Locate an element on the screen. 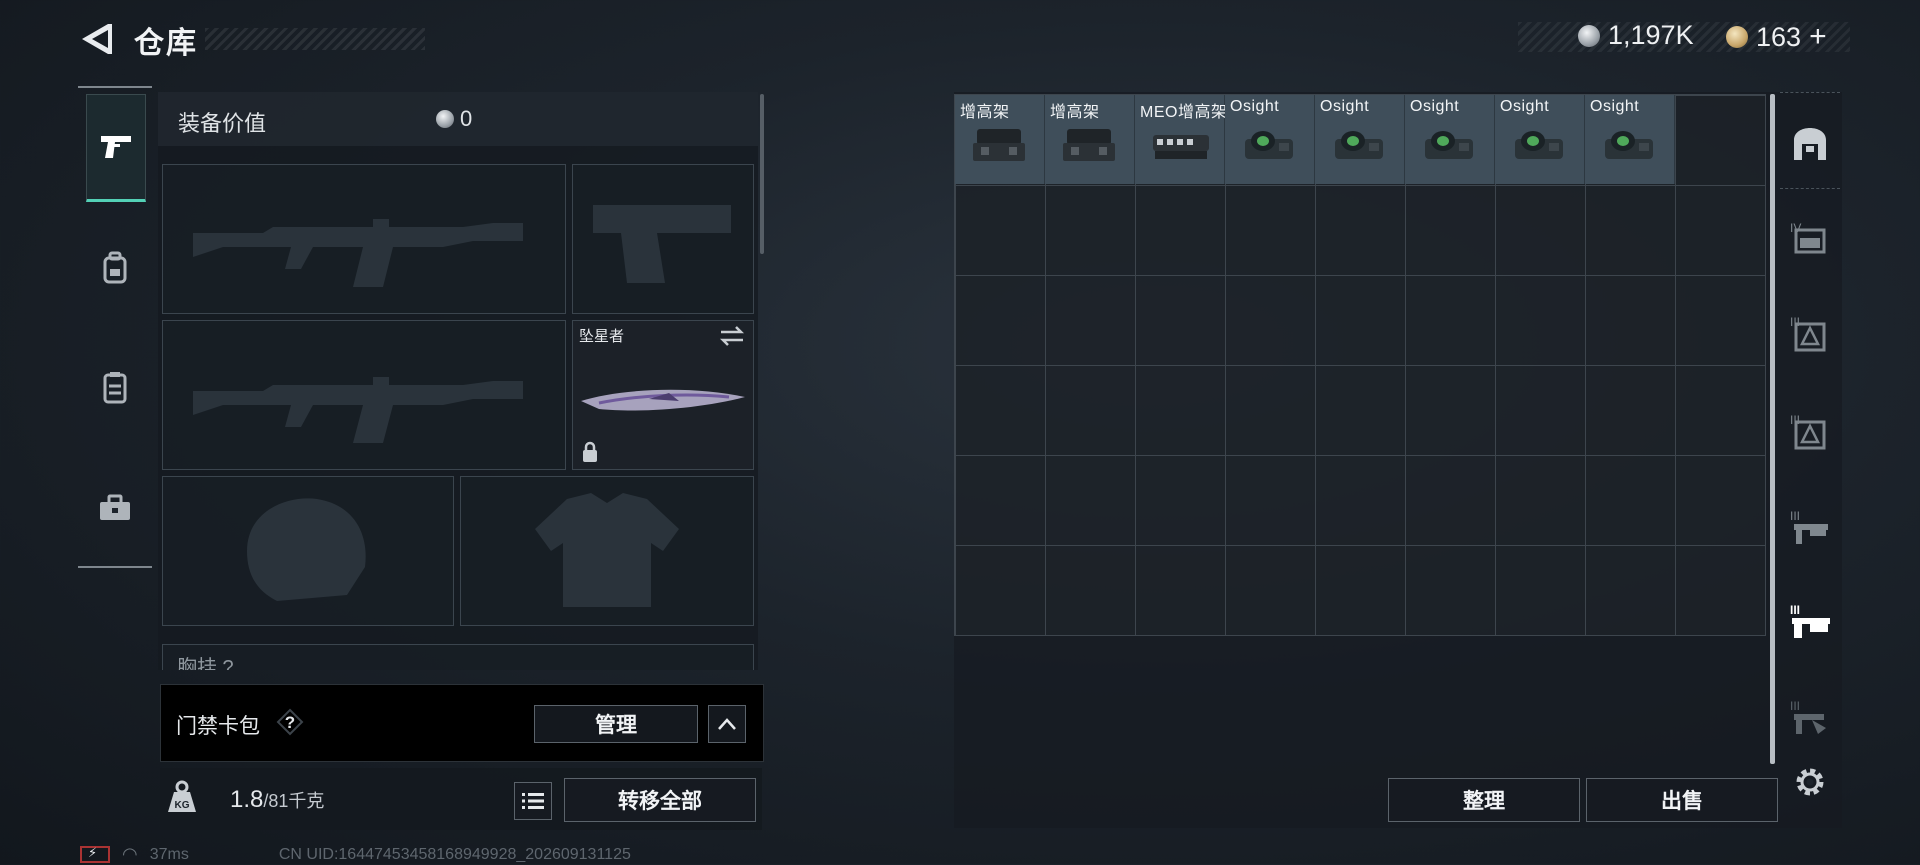  pistol-icon is located at coordinates (116, 147).